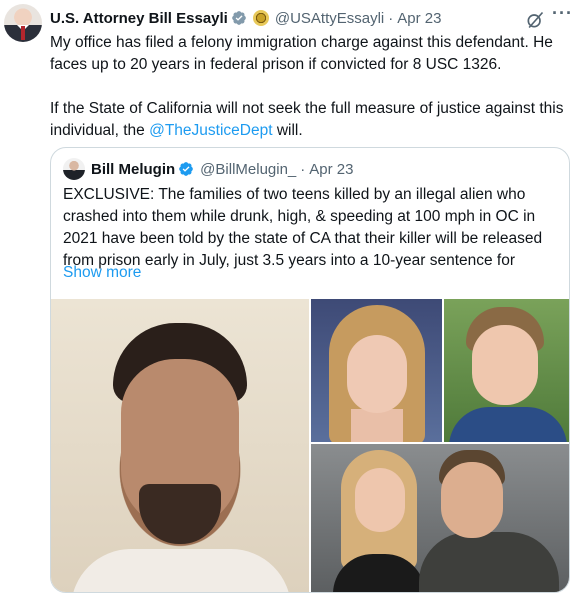  I want to click on author-avatar, so click(23, 23).